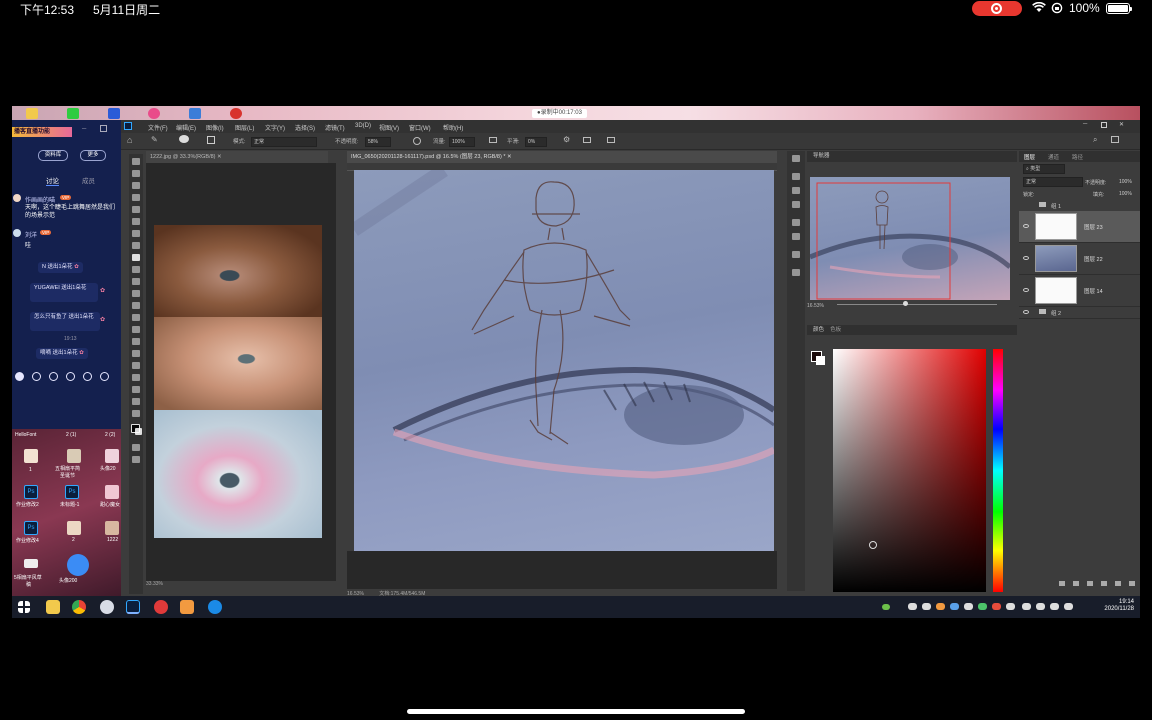  I want to click on brush-icon: ✎, so click(154, 139).